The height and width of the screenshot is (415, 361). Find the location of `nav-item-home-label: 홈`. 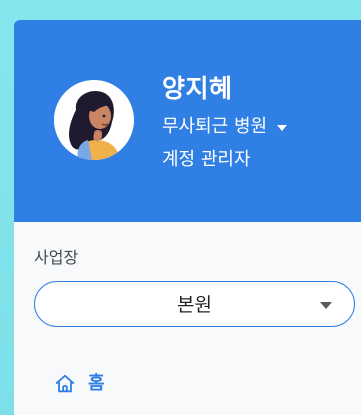

nav-item-home-label: 홈 is located at coordinates (96, 383).